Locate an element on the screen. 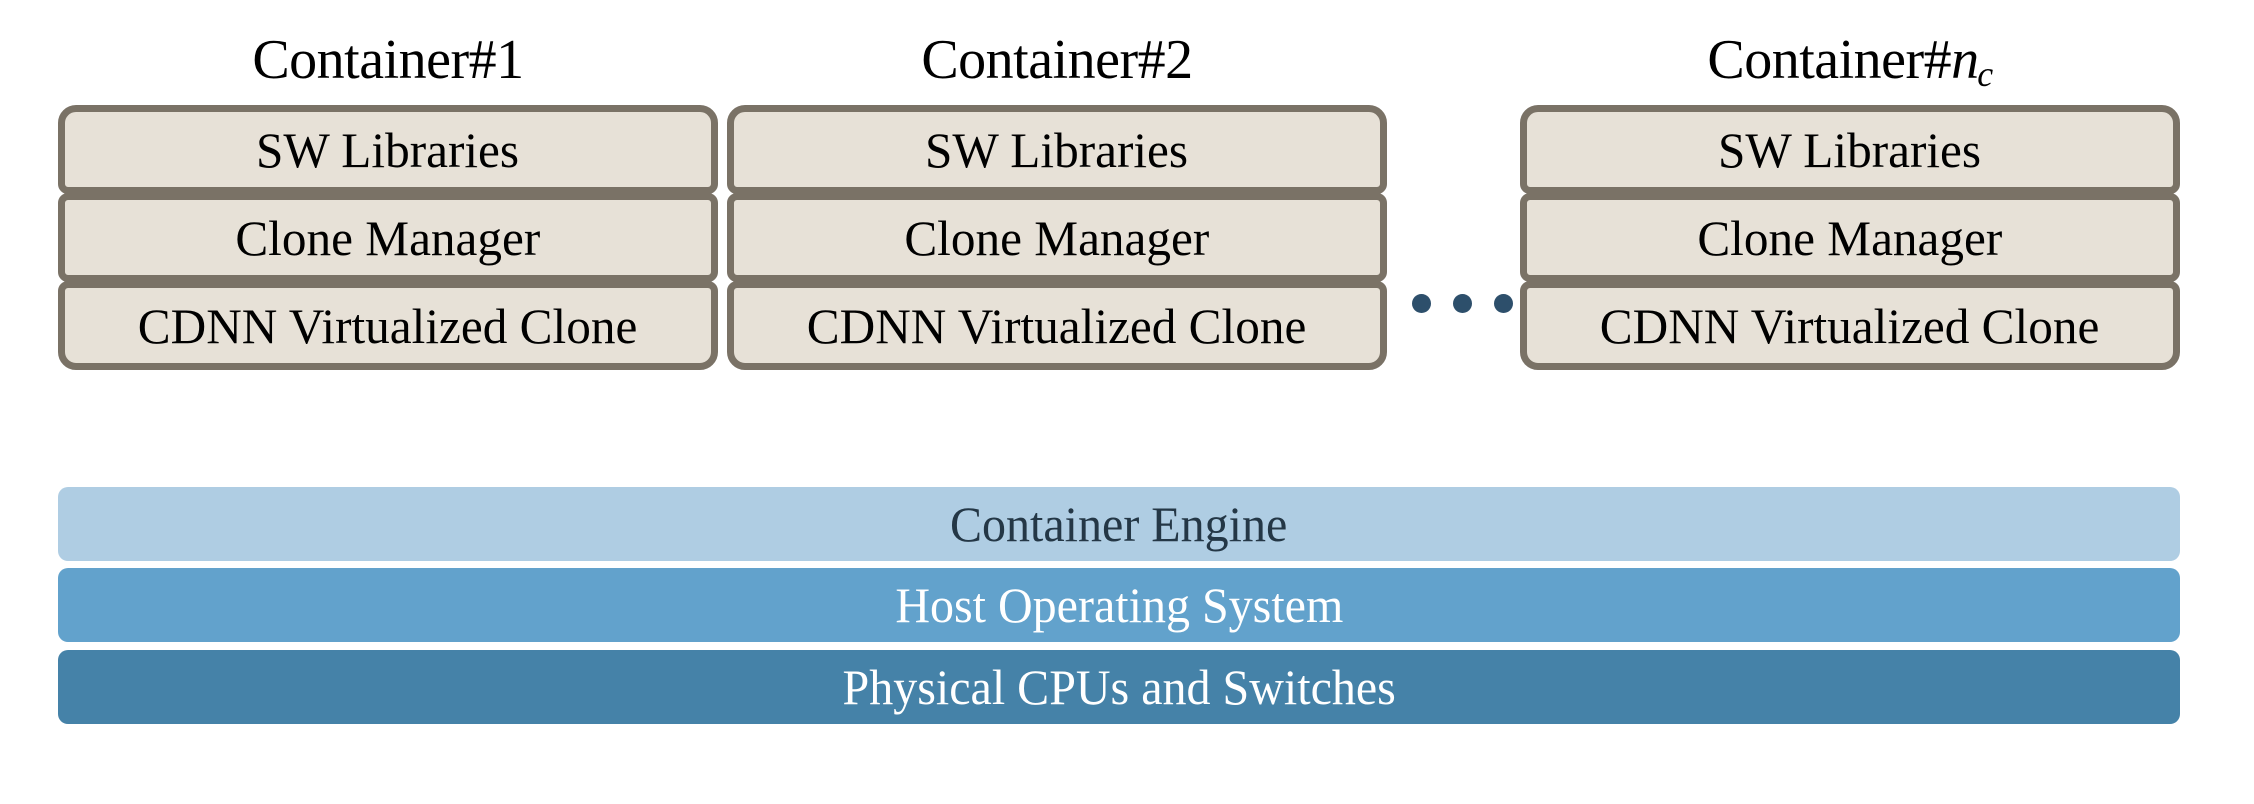 This screenshot has height=804, width=2254. container-2-row-cdnn-virtualized-clone: CDNN Virtualized Clone is located at coordinates (1057, 325).